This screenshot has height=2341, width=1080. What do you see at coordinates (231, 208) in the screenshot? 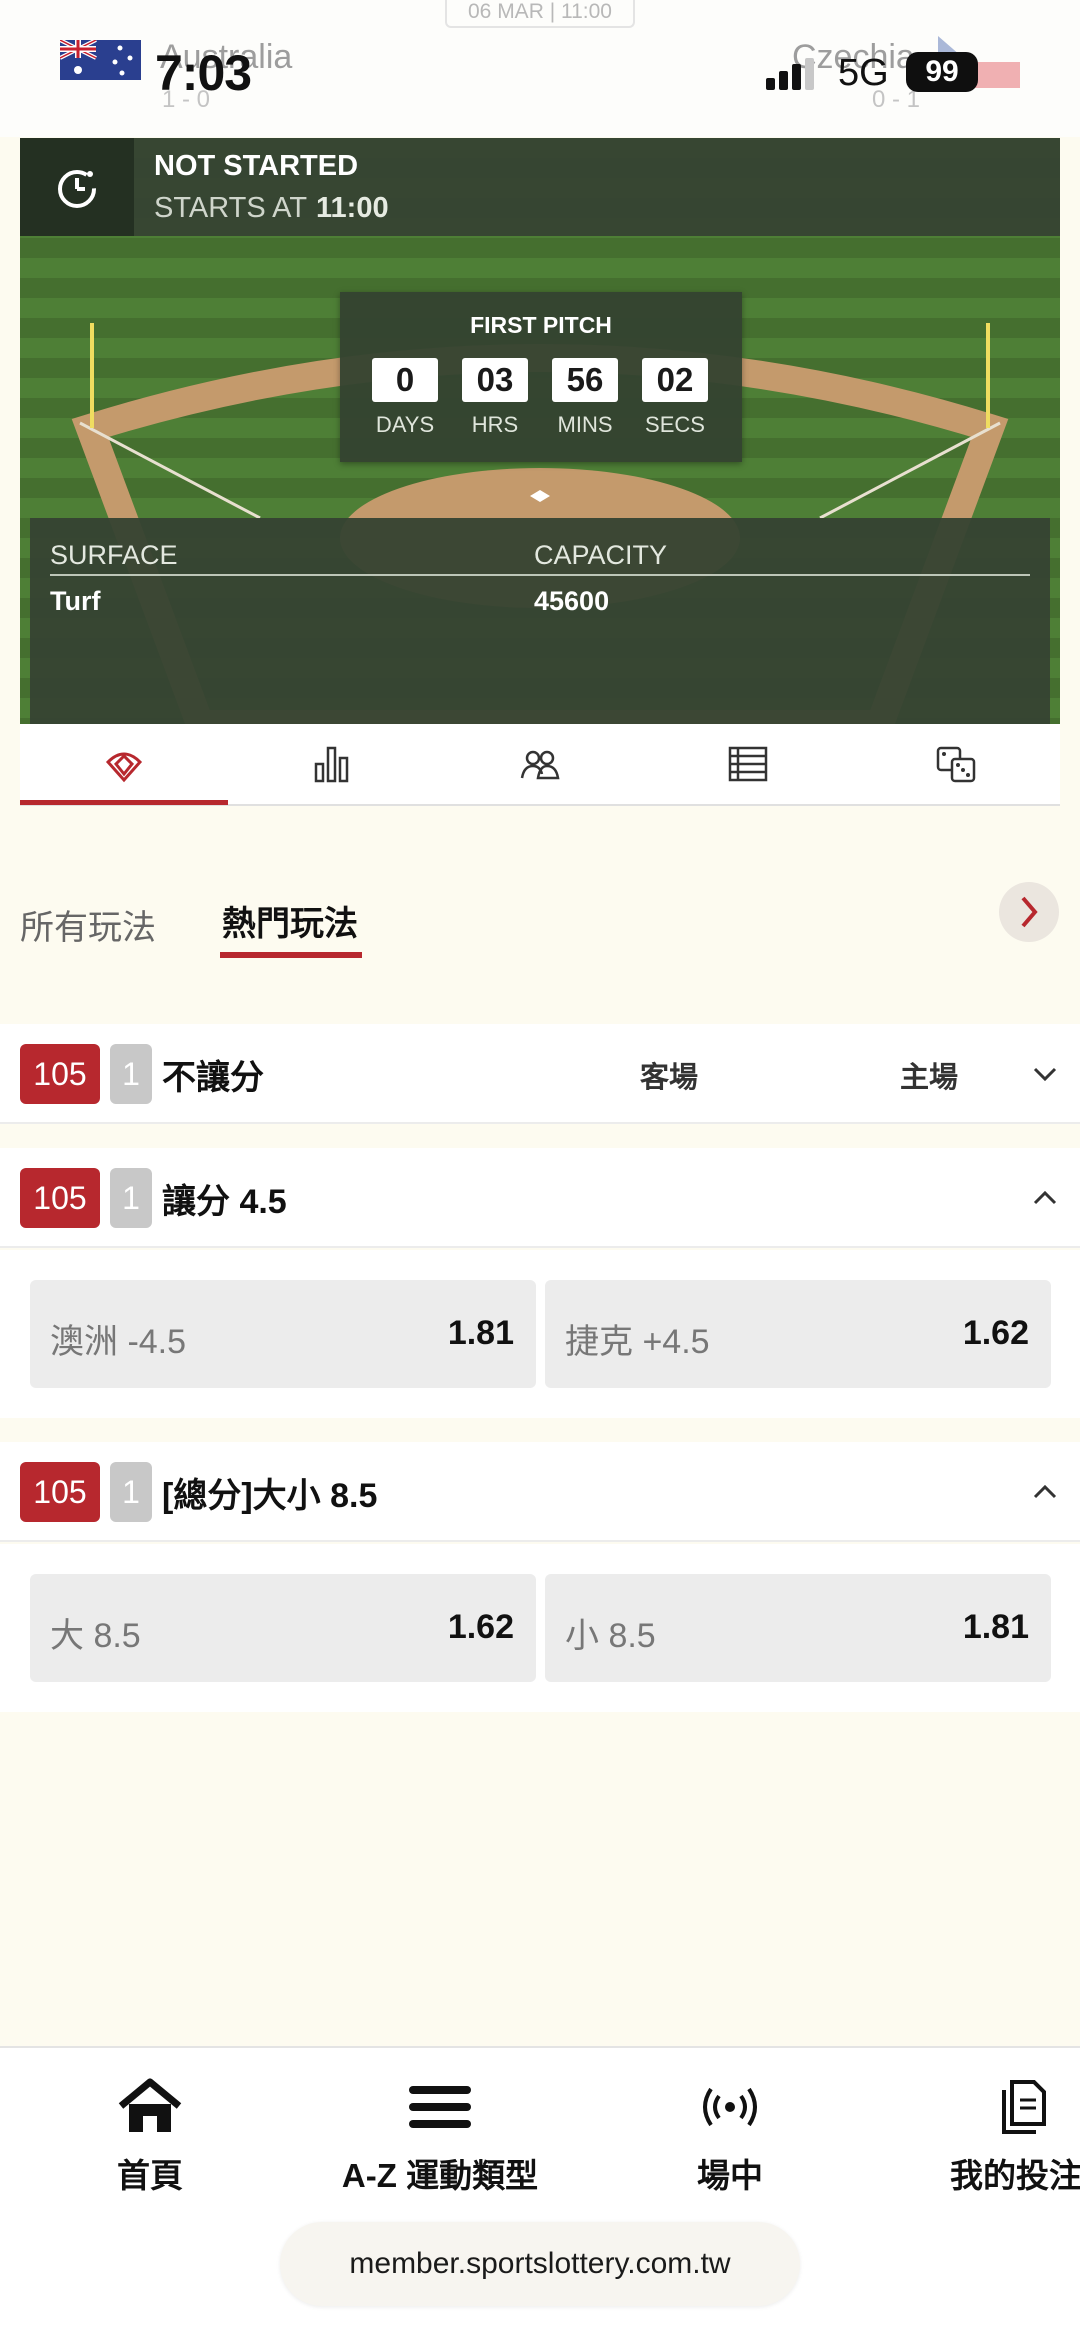
I see `starts-at-label: STARTS AT` at bounding box center [231, 208].